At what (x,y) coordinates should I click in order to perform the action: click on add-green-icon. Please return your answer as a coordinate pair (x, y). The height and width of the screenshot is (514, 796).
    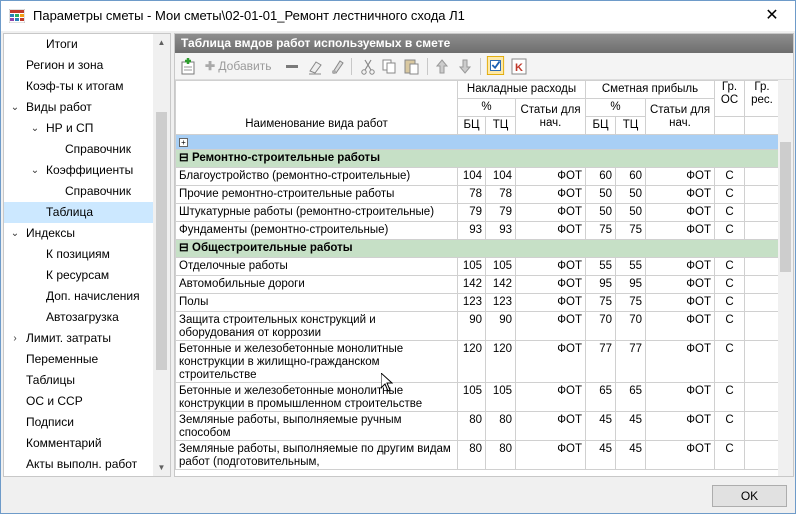
    Looking at the image, I should click on (188, 66).